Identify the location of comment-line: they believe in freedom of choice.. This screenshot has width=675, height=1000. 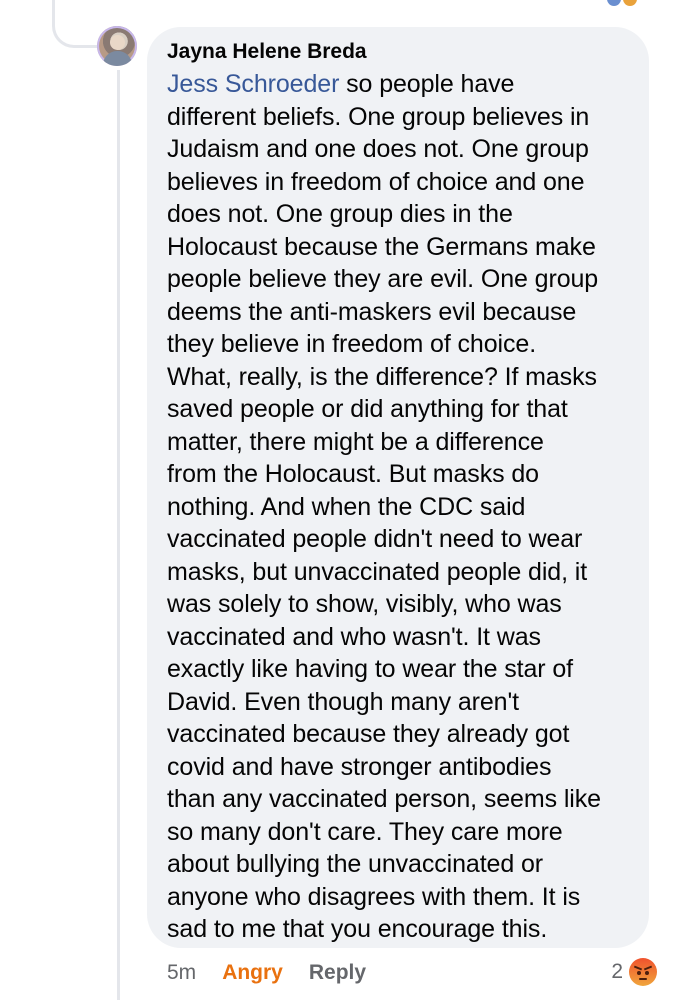
(352, 344).